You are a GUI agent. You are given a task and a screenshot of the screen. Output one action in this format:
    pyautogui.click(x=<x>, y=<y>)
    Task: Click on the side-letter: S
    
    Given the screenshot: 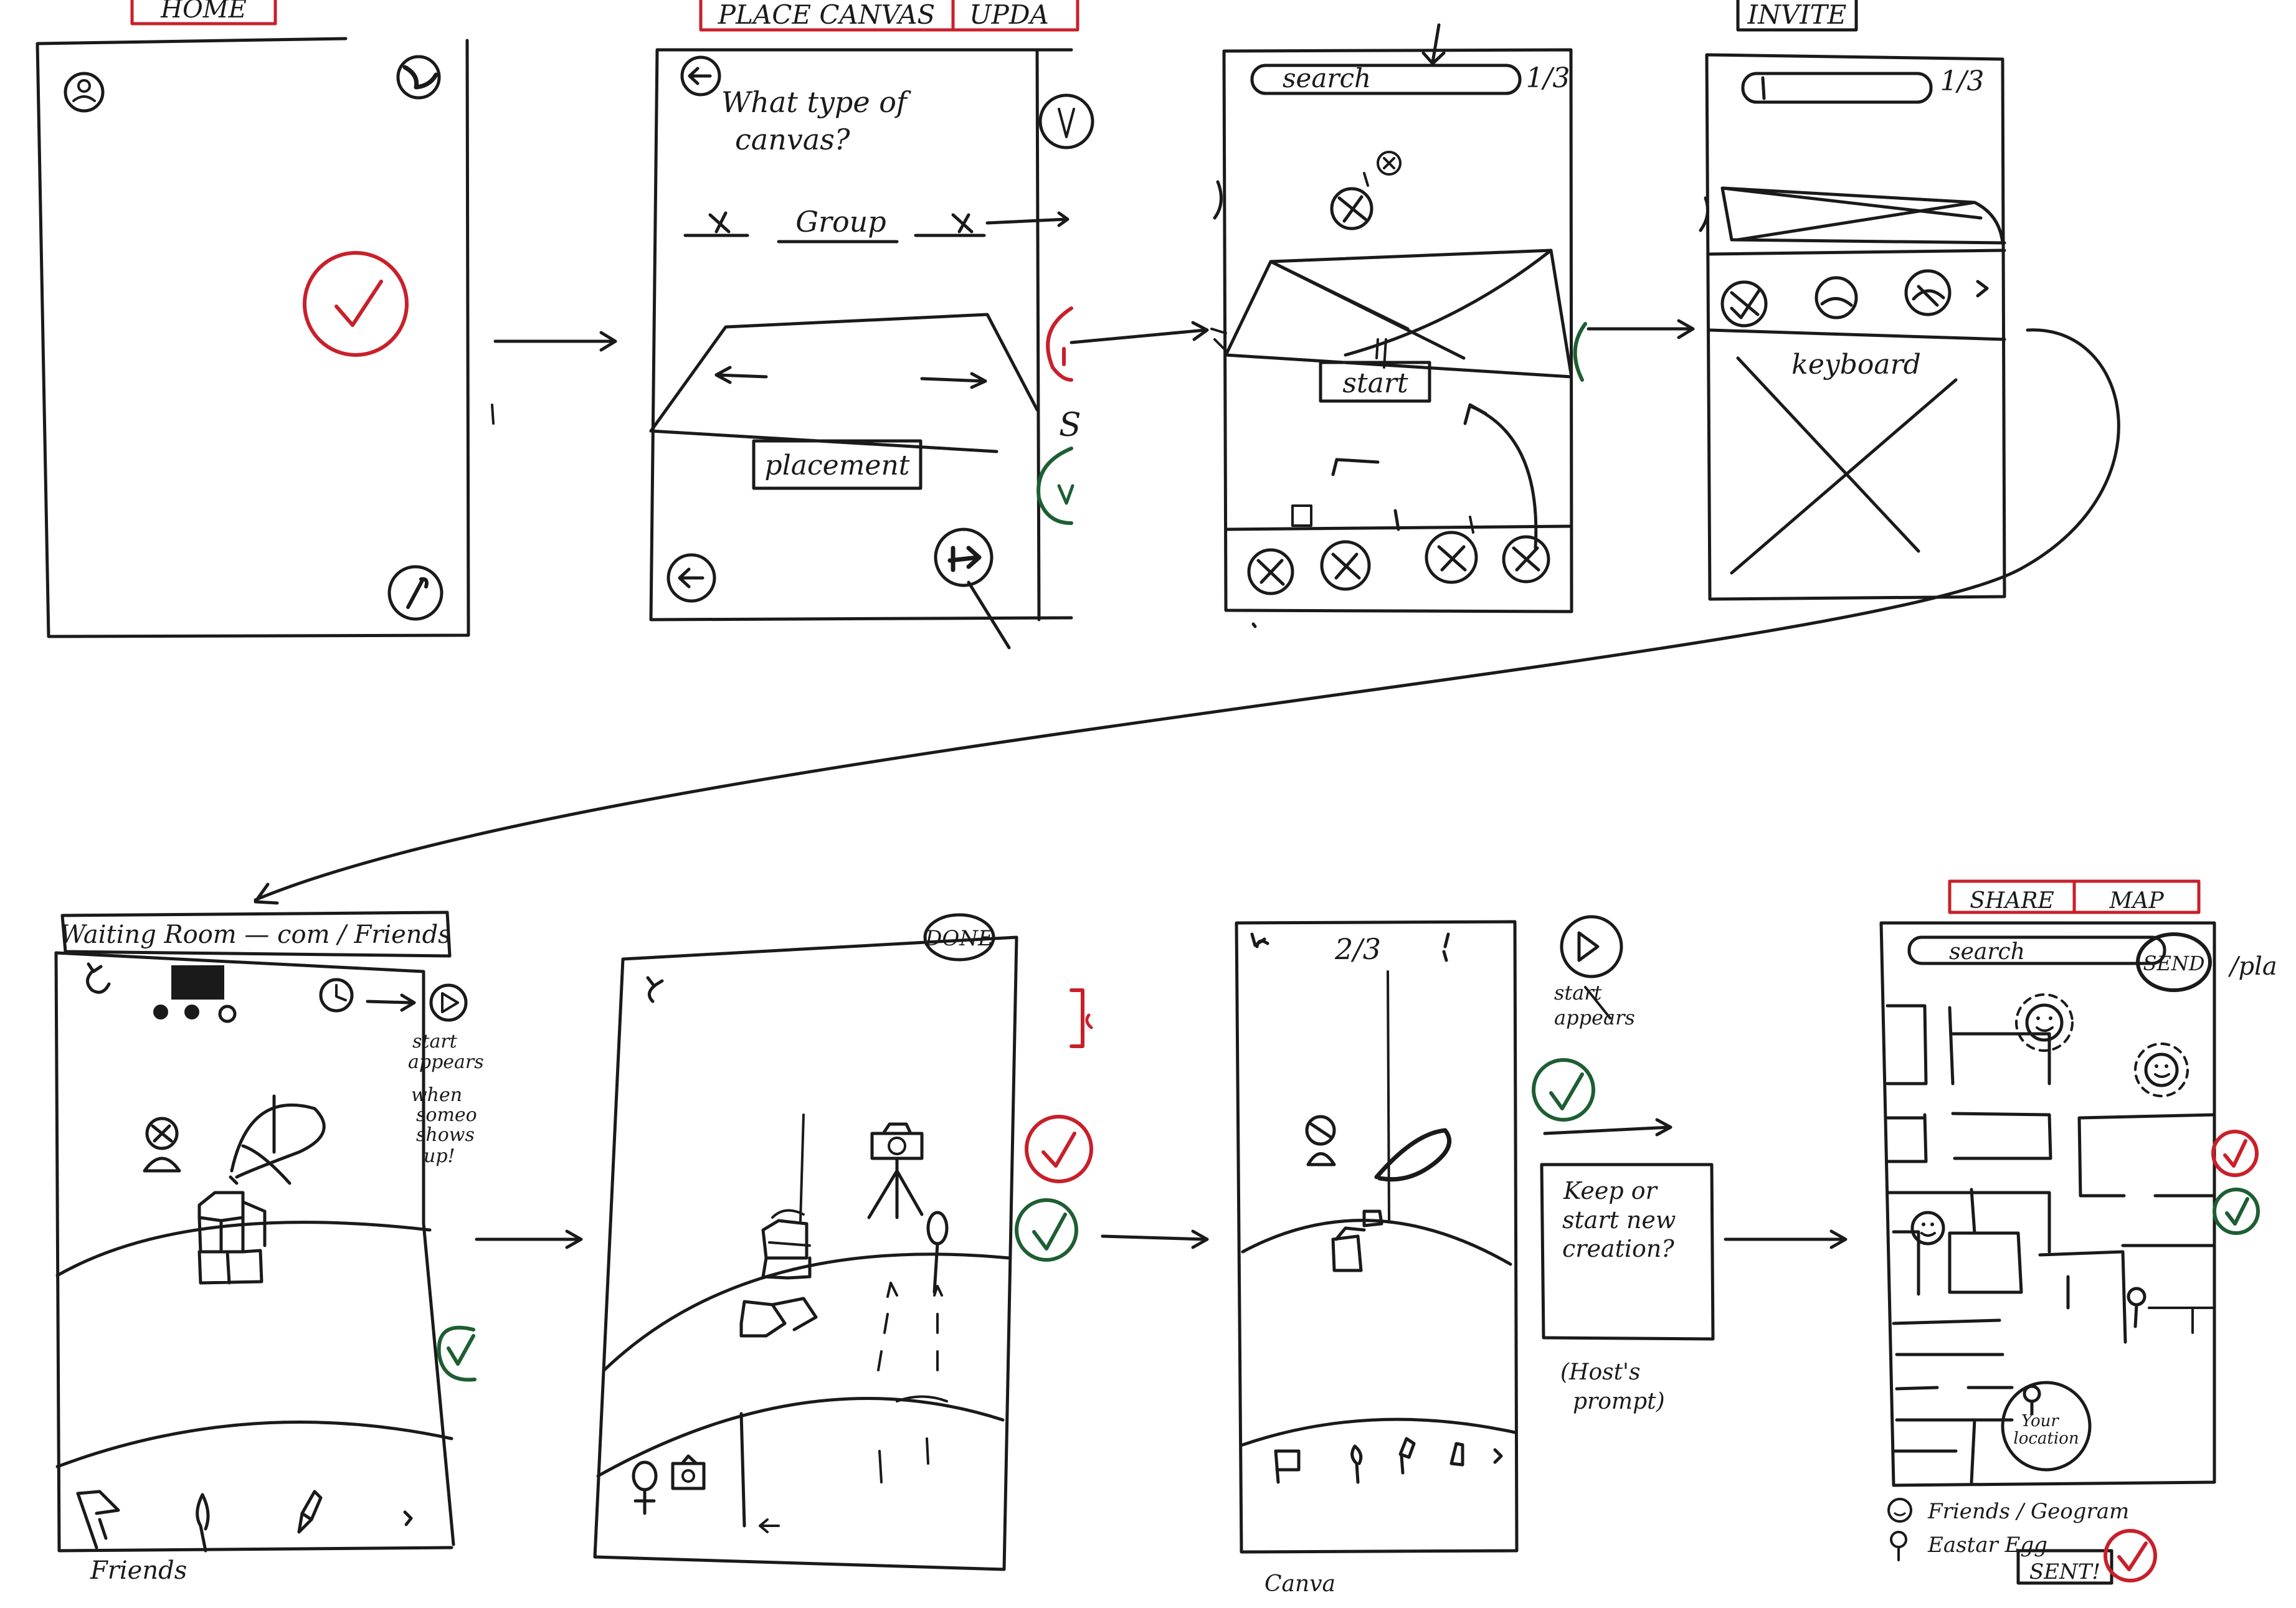 What is the action you would take?
    pyautogui.click(x=1070, y=426)
    